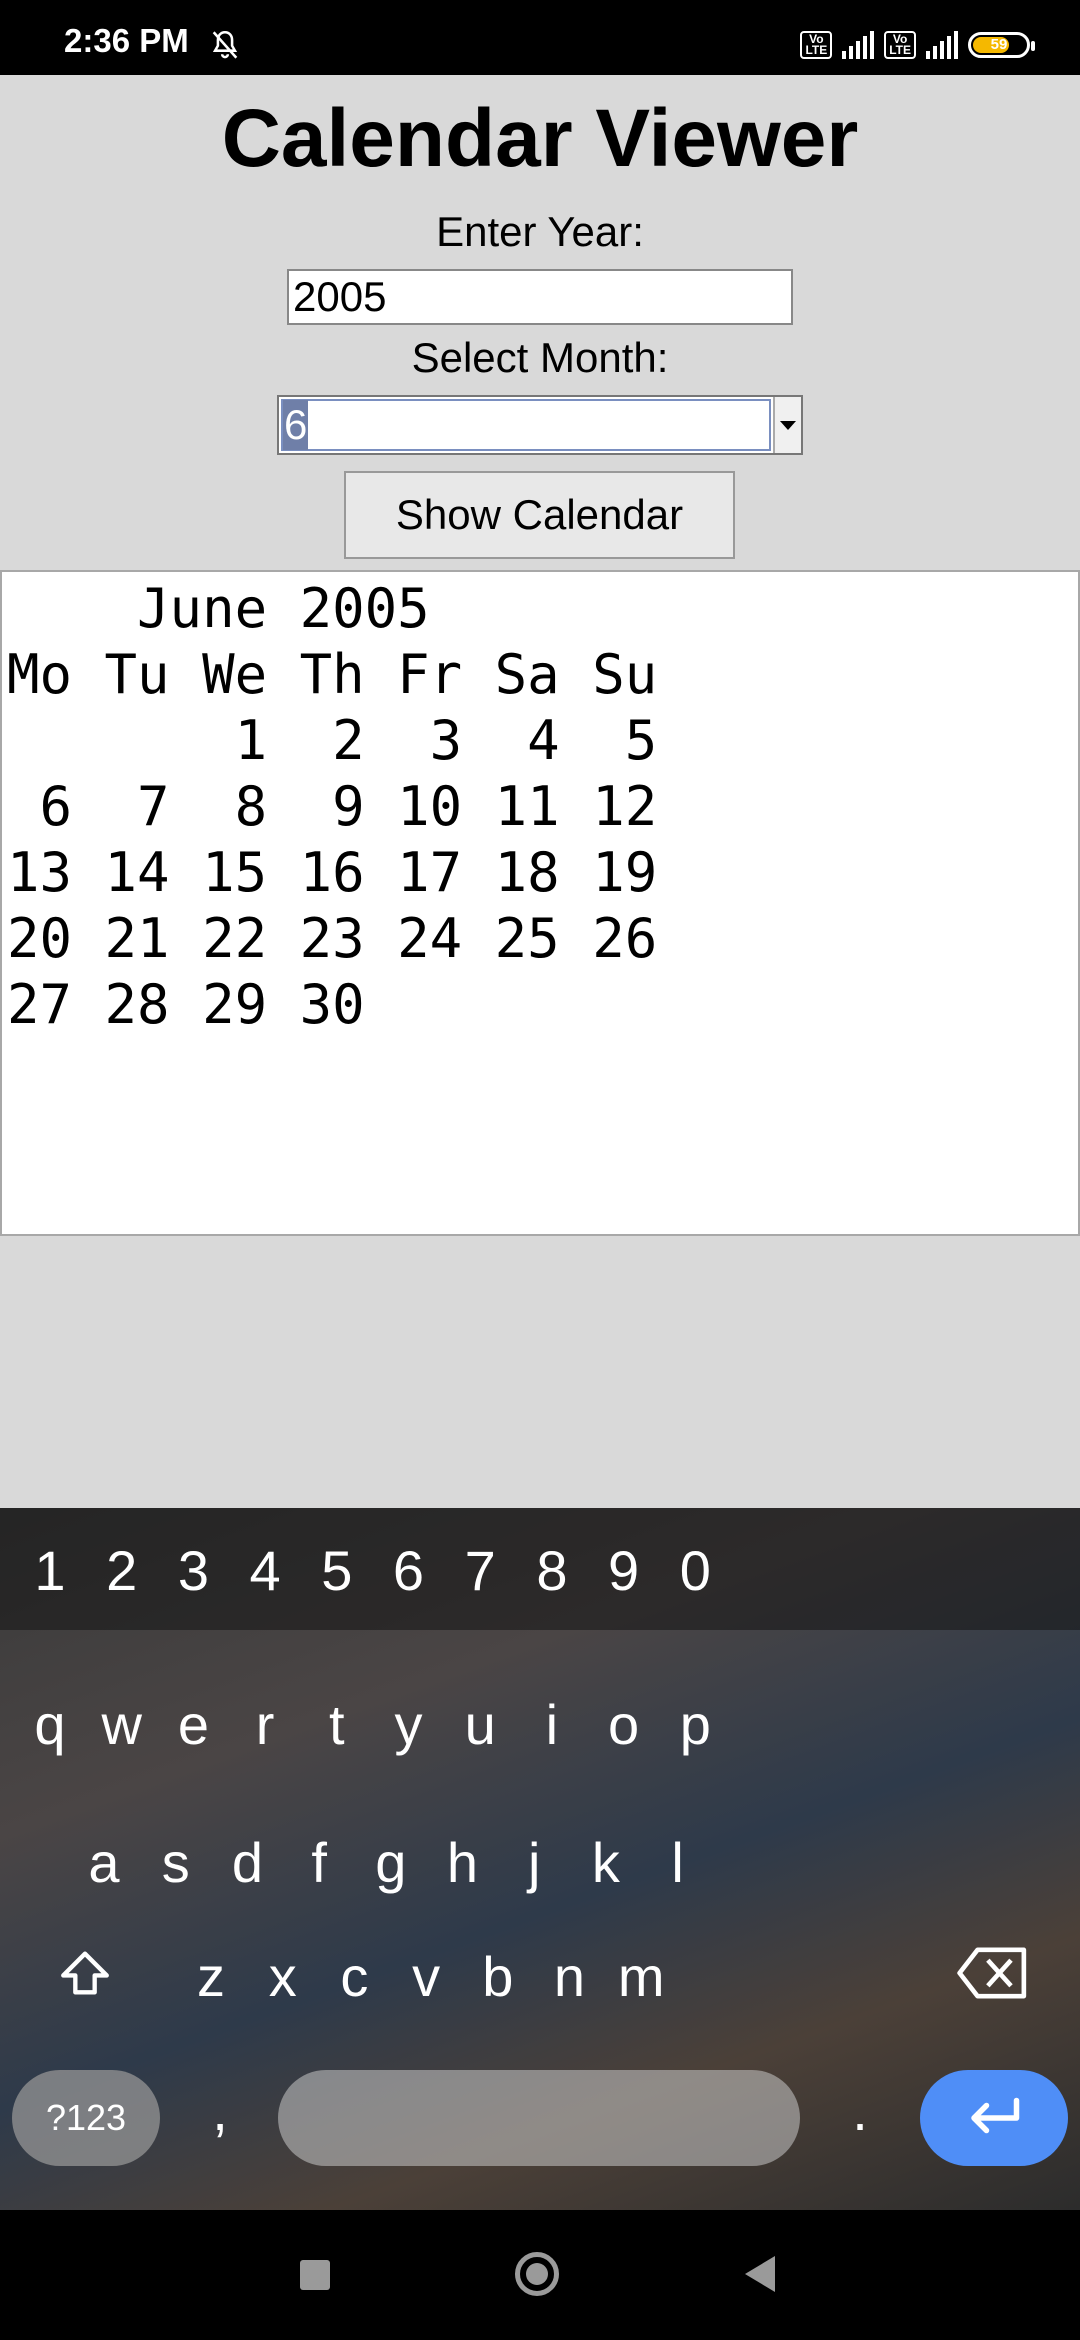 This screenshot has width=1080, height=2340. Describe the element at coordinates (787, 425) in the screenshot. I see `dropdown-arrow-icon` at that location.